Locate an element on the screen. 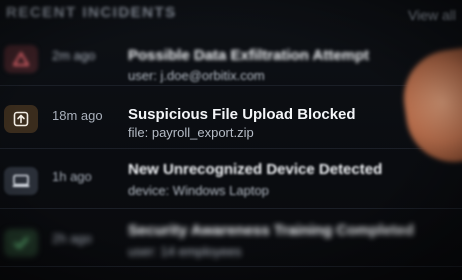  laptop-icon is located at coordinates (21, 181).